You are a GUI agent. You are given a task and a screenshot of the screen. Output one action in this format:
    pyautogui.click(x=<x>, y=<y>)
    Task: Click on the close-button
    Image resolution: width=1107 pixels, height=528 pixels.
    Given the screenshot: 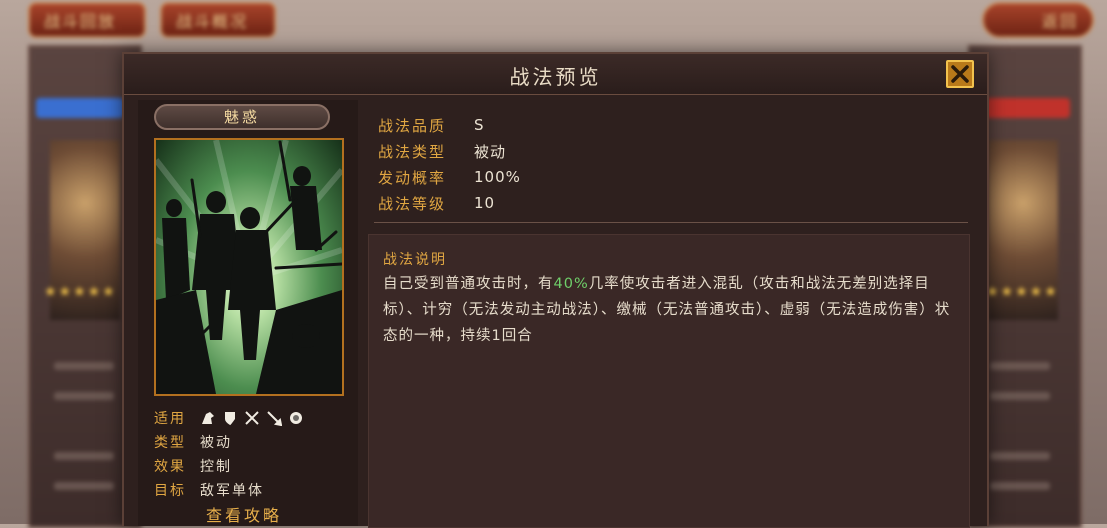 What is the action you would take?
    pyautogui.click(x=960, y=74)
    